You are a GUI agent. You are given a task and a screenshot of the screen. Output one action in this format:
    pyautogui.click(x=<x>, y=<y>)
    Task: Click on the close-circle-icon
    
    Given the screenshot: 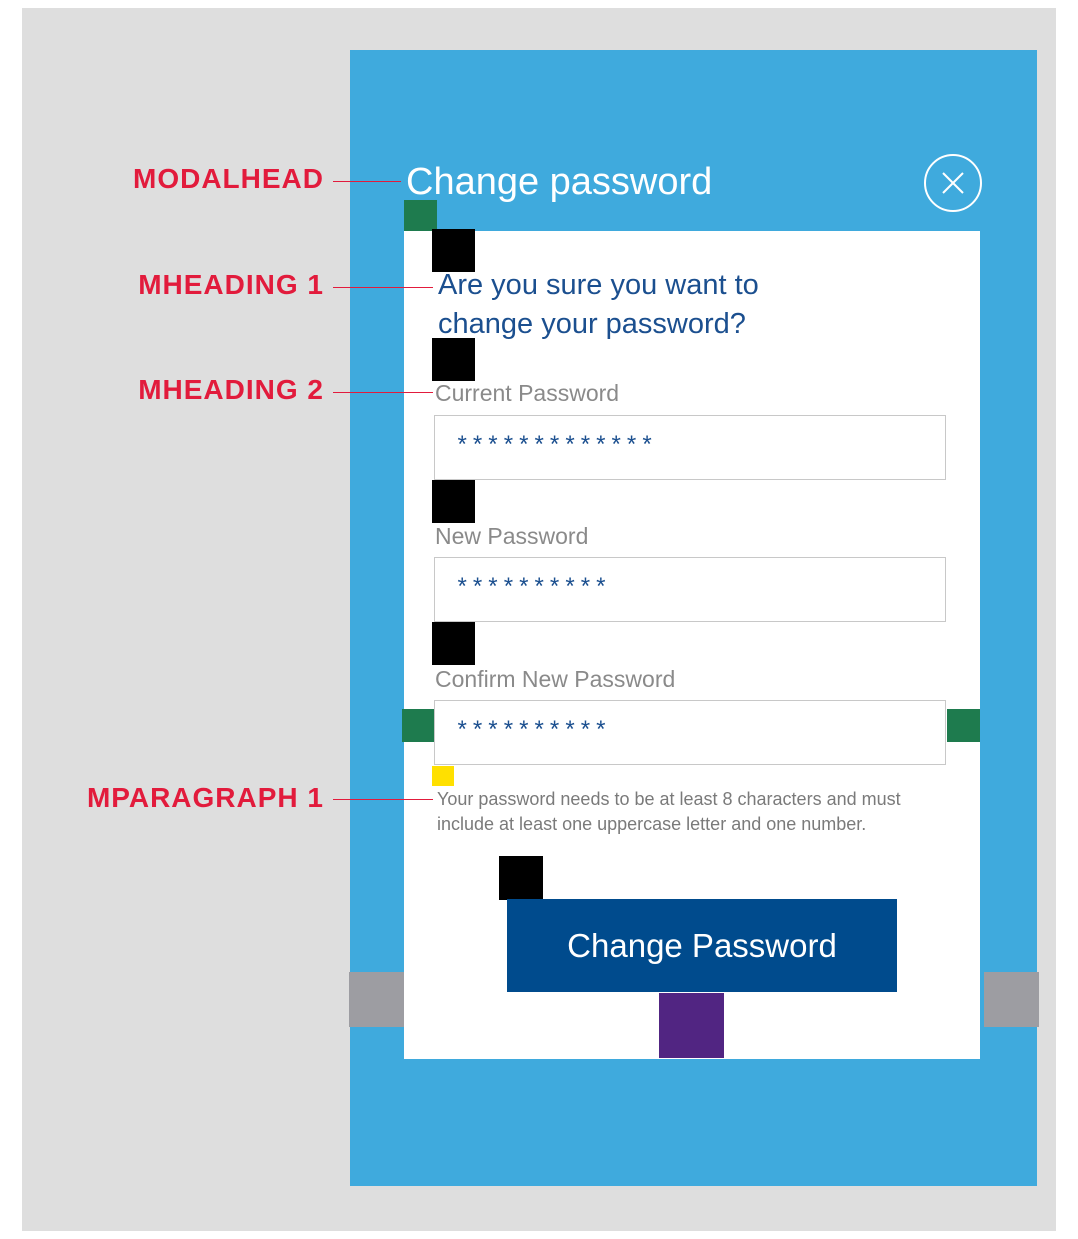 What is the action you would take?
    pyautogui.click(x=953, y=183)
    